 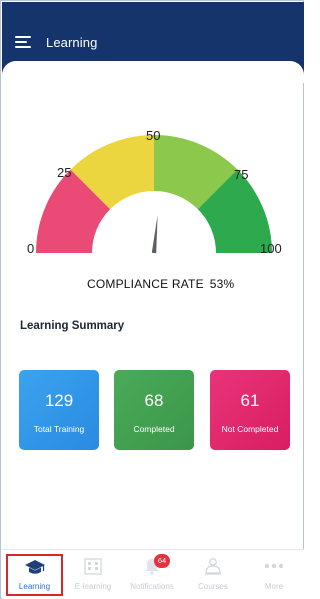 I want to click on gauge-tick-50: 50, so click(x=153, y=135).